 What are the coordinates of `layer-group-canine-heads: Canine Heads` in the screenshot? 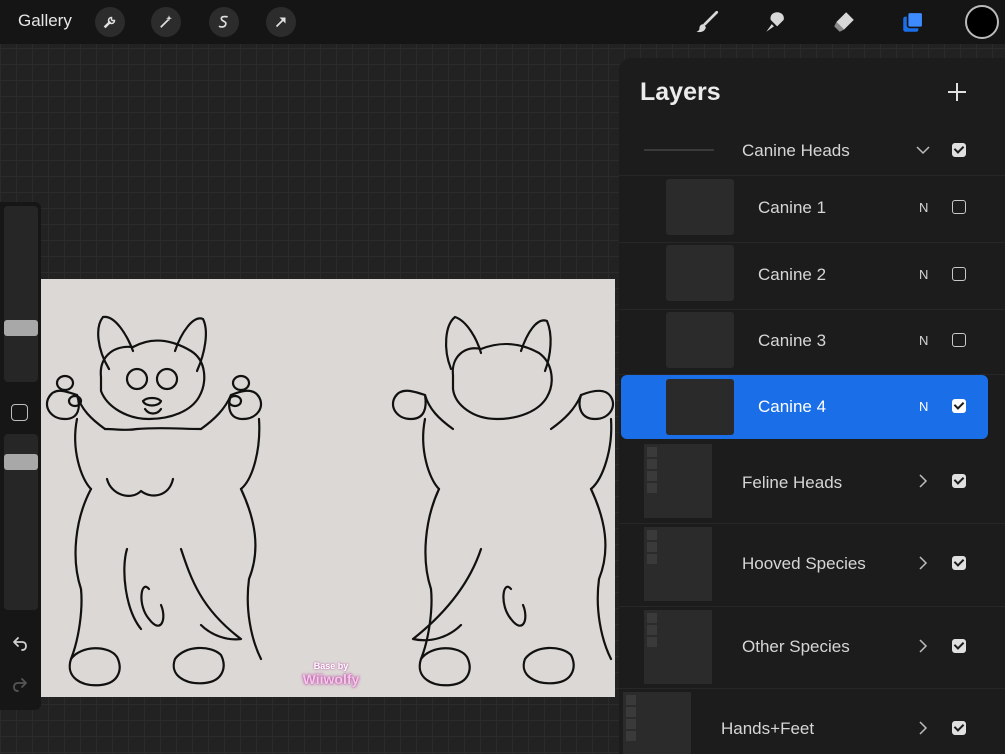 It's located at (812, 150).